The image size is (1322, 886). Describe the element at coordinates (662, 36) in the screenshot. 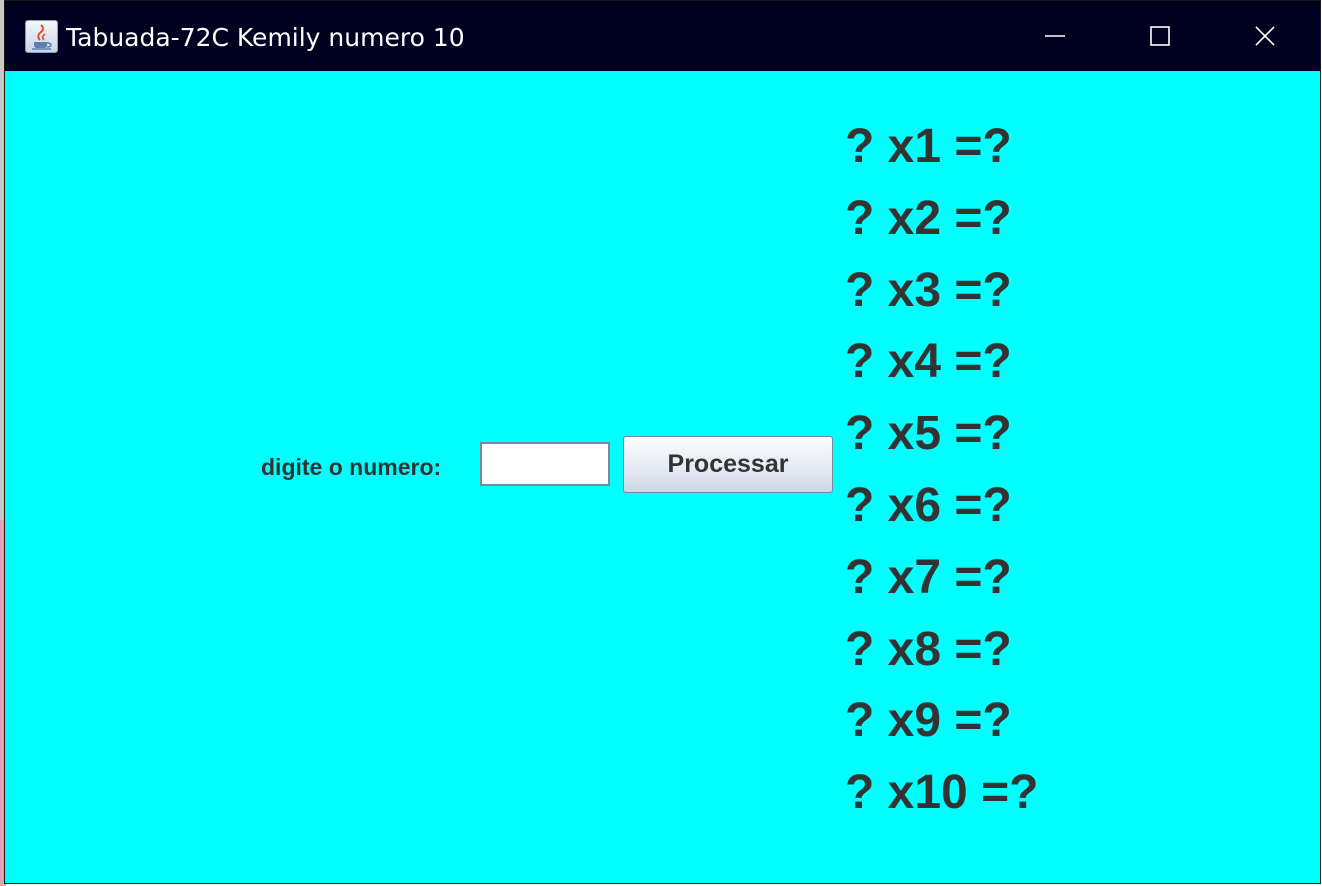

I see `title-bar: Tabuada-72C Kemily numero 10` at that location.